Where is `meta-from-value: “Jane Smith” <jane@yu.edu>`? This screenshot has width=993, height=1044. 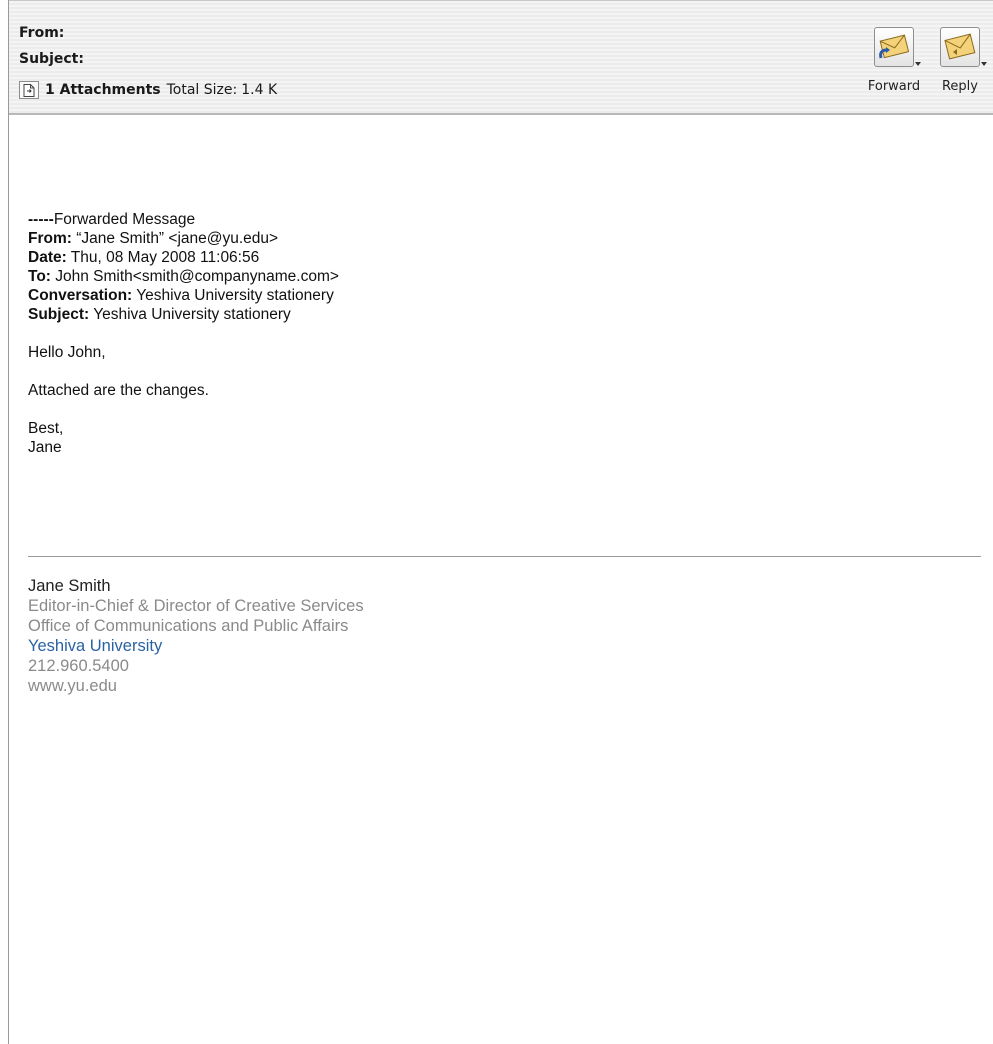 meta-from-value: “Jane Smith” <jane@yu.edu> is located at coordinates (177, 238).